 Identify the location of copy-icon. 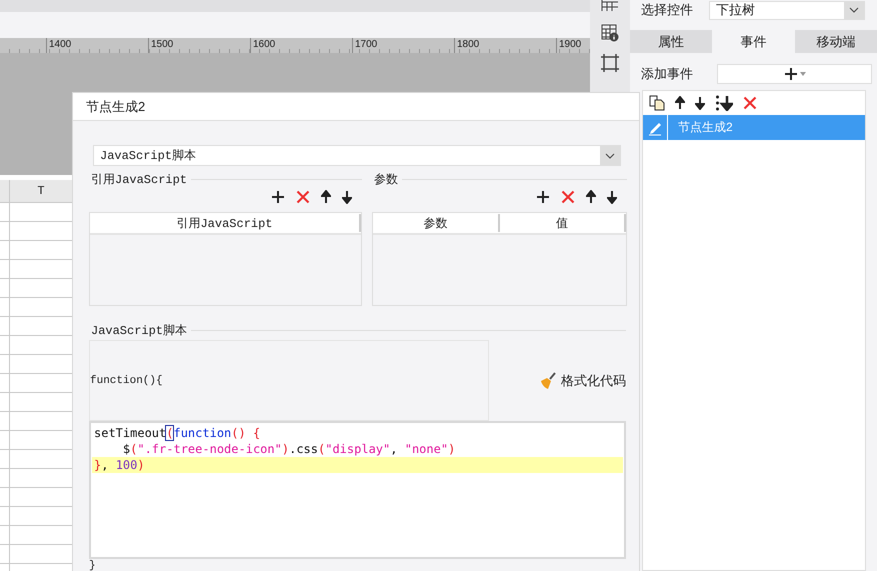
(657, 103).